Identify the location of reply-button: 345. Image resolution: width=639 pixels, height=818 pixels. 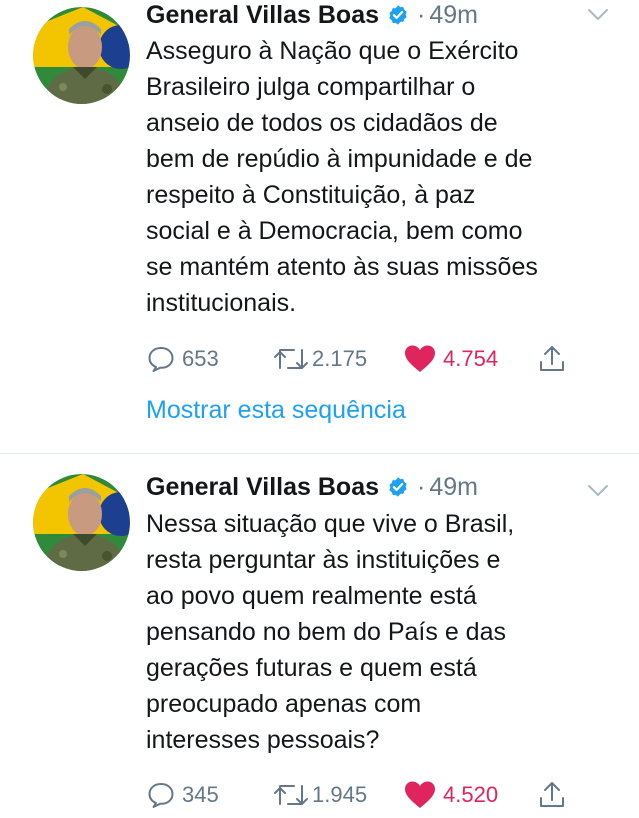
(182, 795).